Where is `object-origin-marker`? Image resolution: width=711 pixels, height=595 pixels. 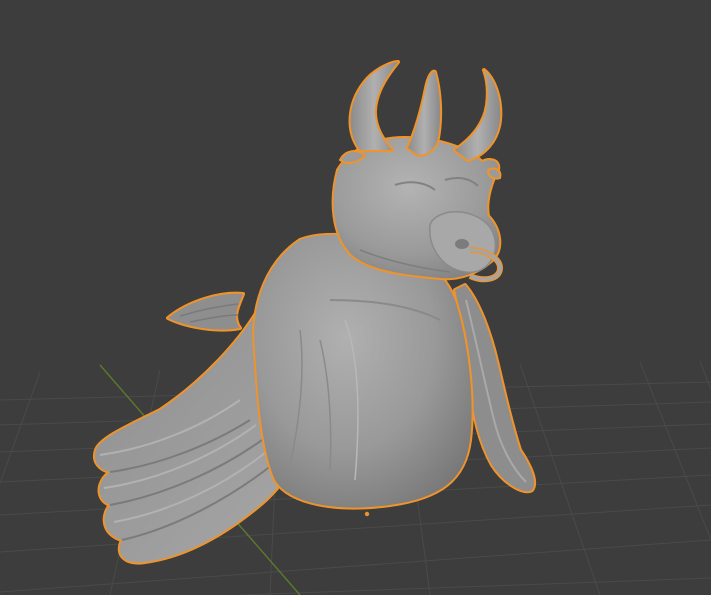
object-origin-marker is located at coordinates (367, 514).